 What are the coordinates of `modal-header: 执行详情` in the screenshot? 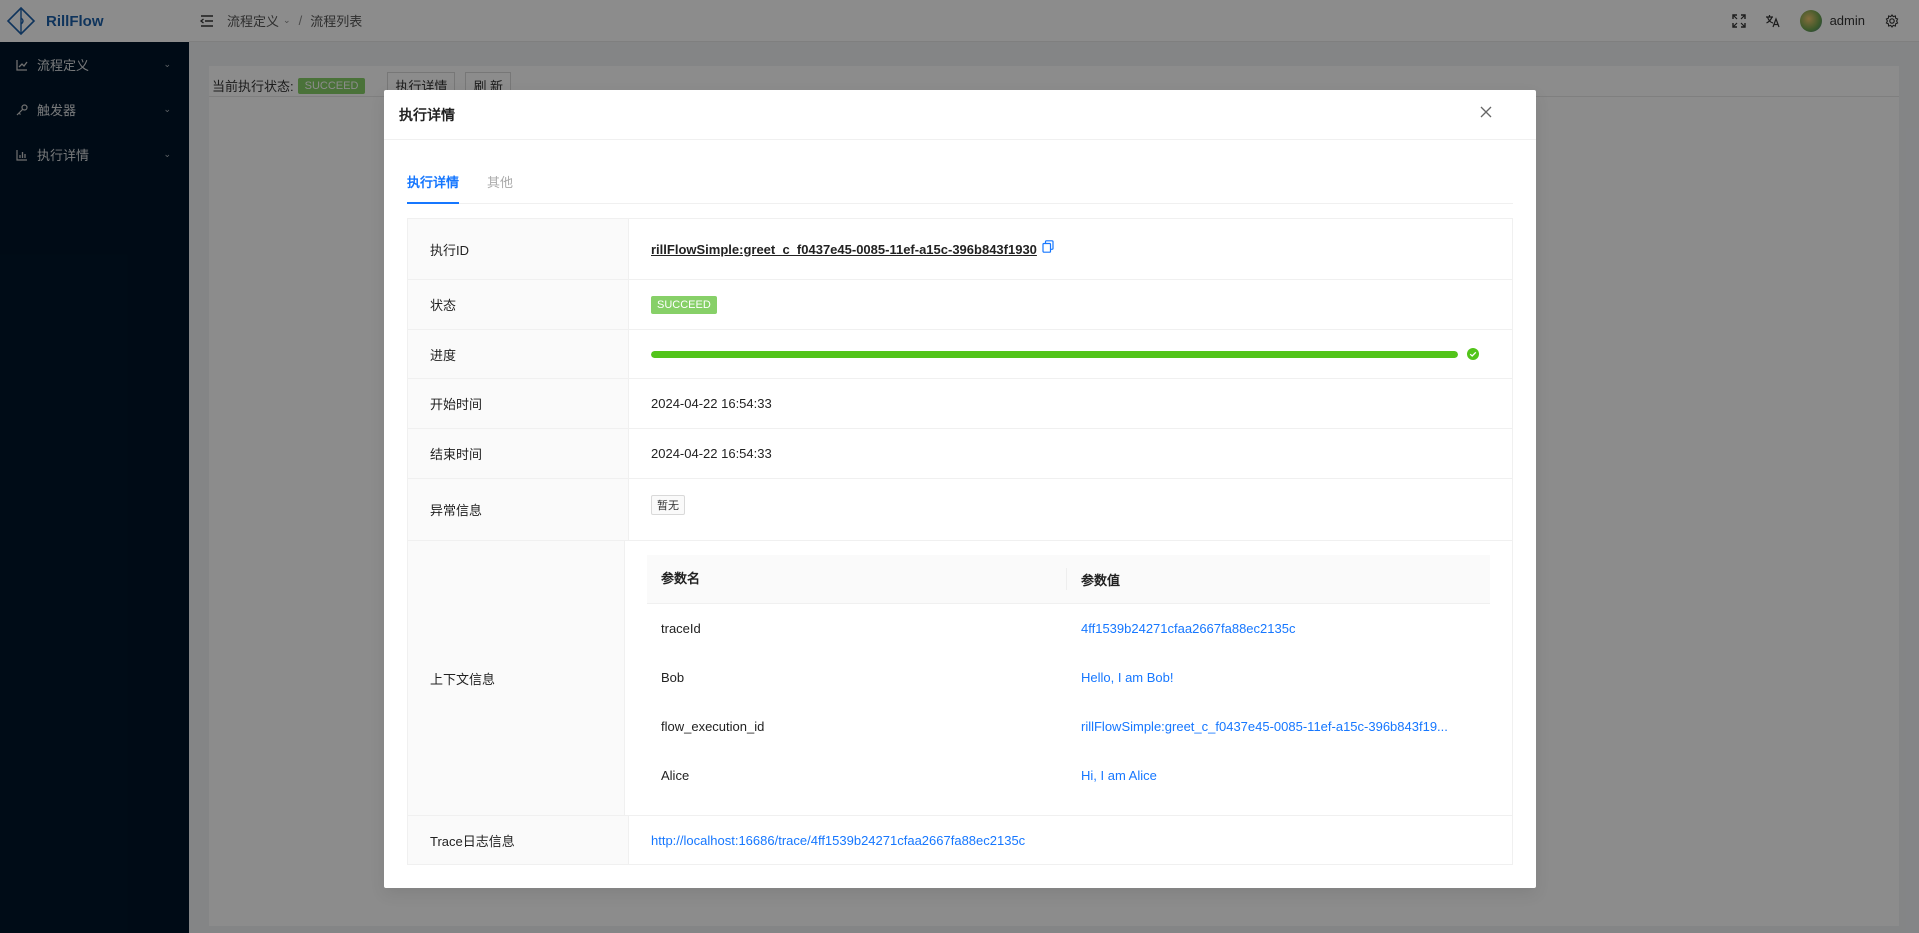 It's located at (960, 115).